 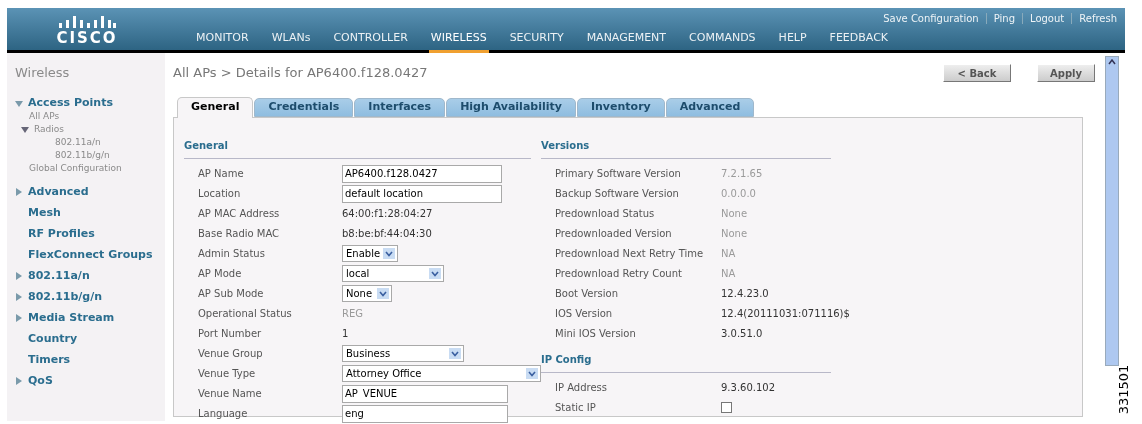 What do you see at coordinates (629, 254) in the screenshot?
I see `field-label: Predownload Next Retry Time` at bounding box center [629, 254].